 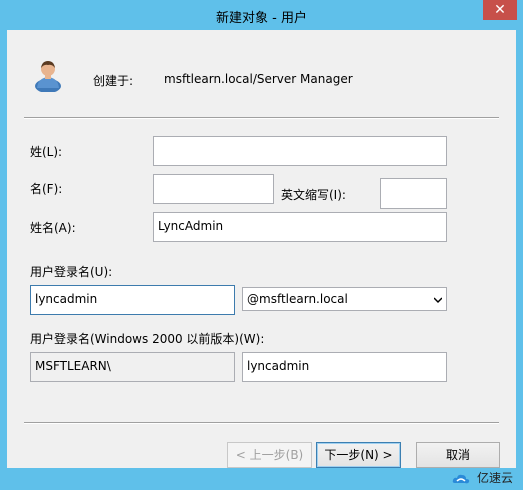 I want to click on footer-separator, so click(x=261, y=423).